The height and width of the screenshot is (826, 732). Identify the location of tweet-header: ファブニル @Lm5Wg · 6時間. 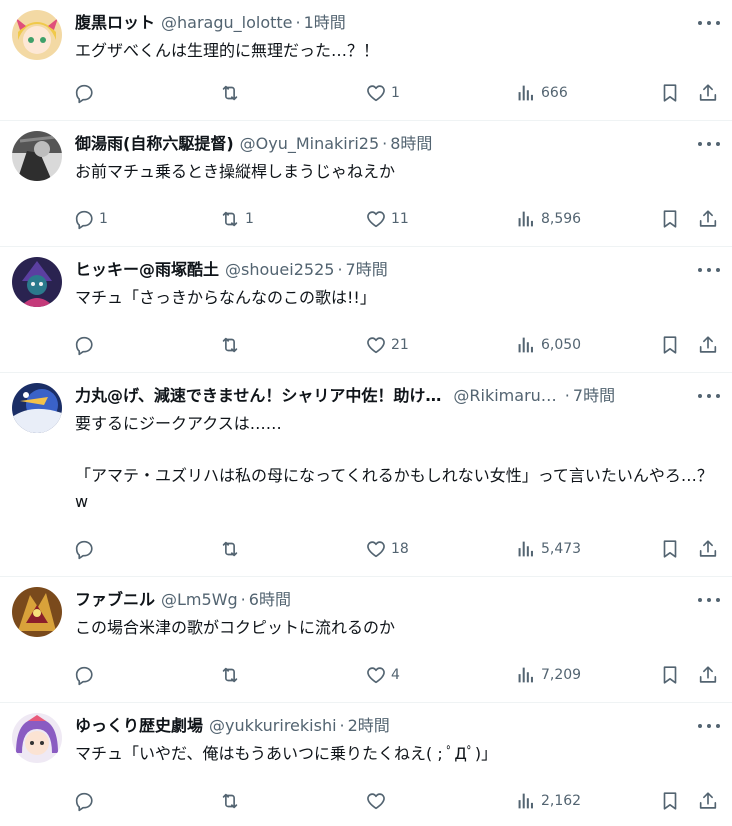
(379, 600).